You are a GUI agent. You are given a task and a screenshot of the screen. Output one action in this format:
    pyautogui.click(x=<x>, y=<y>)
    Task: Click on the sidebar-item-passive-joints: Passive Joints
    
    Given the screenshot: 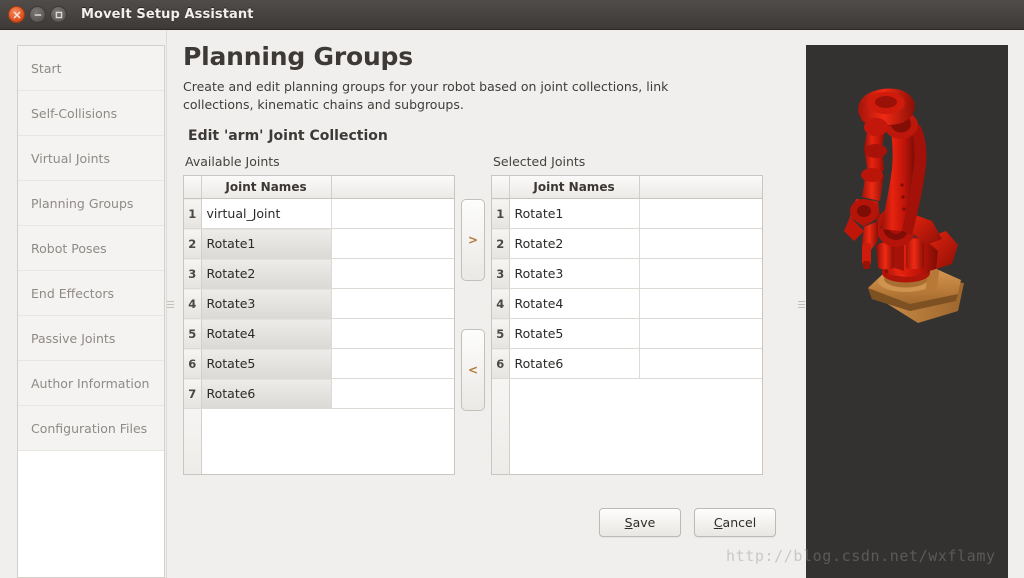 What is the action you would take?
    pyautogui.click(x=91, y=338)
    